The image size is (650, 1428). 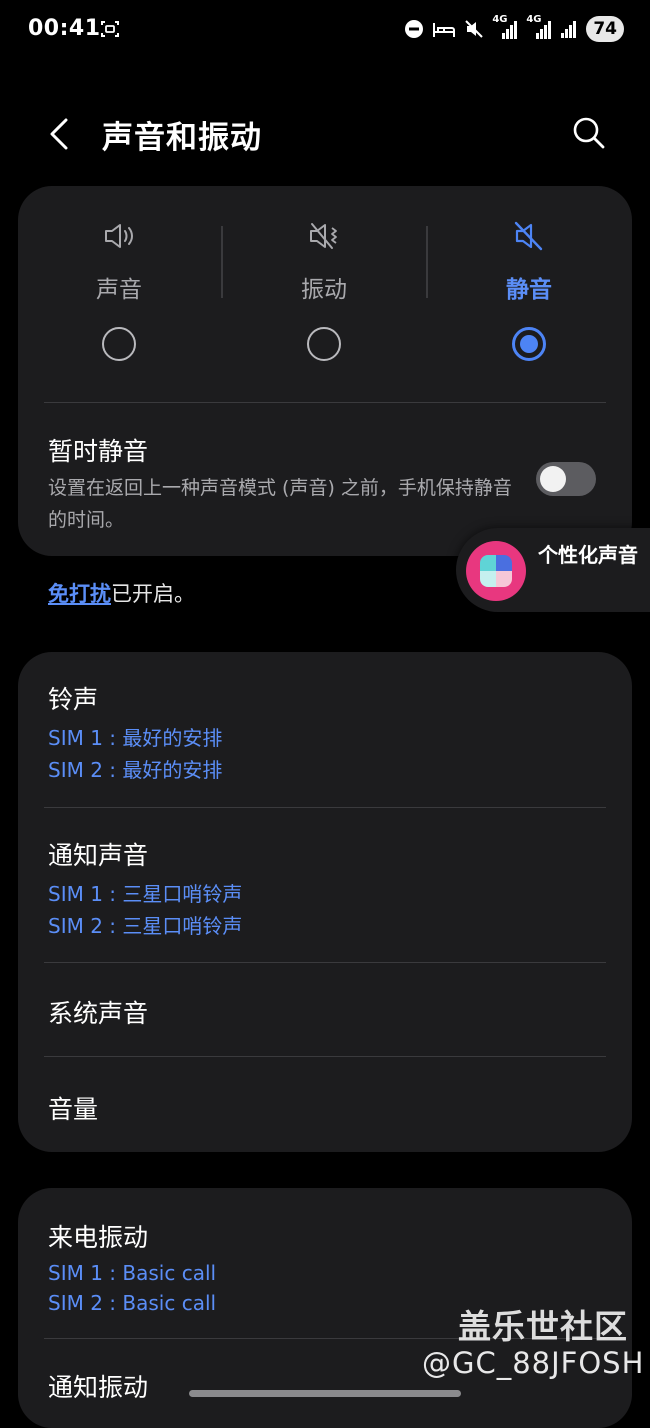 What do you see at coordinates (153, 594) in the screenshot?
I see `dnd-notice-text: 已开启。` at bounding box center [153, 594].